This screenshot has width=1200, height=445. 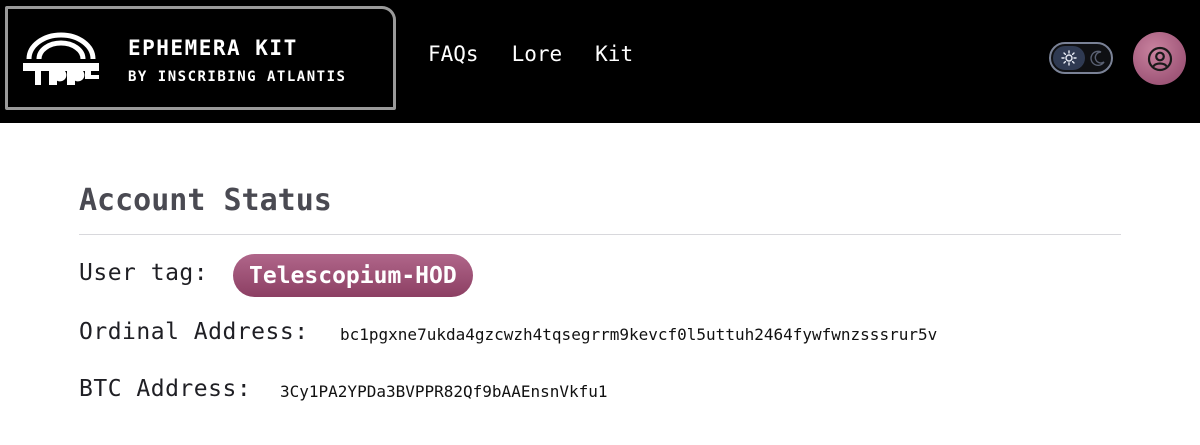 I want to click on theme-toggle, so click(x=1081, y=58).